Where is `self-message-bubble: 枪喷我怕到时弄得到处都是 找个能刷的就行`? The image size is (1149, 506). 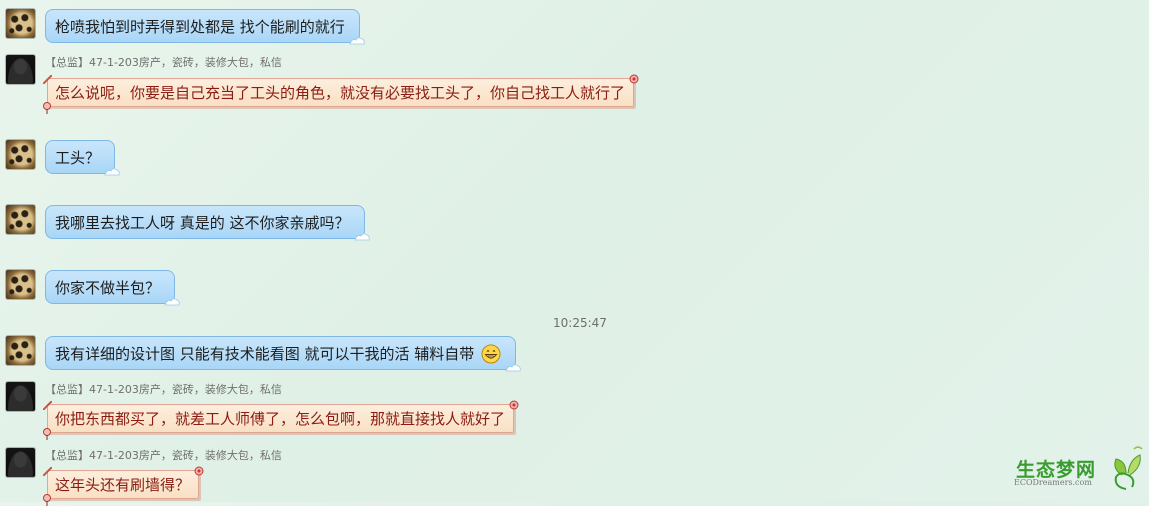 self-message-bubble: 枪喷我怕到时弄得到处都是 找个能刷的就行 is located at coordinates (205, 27).